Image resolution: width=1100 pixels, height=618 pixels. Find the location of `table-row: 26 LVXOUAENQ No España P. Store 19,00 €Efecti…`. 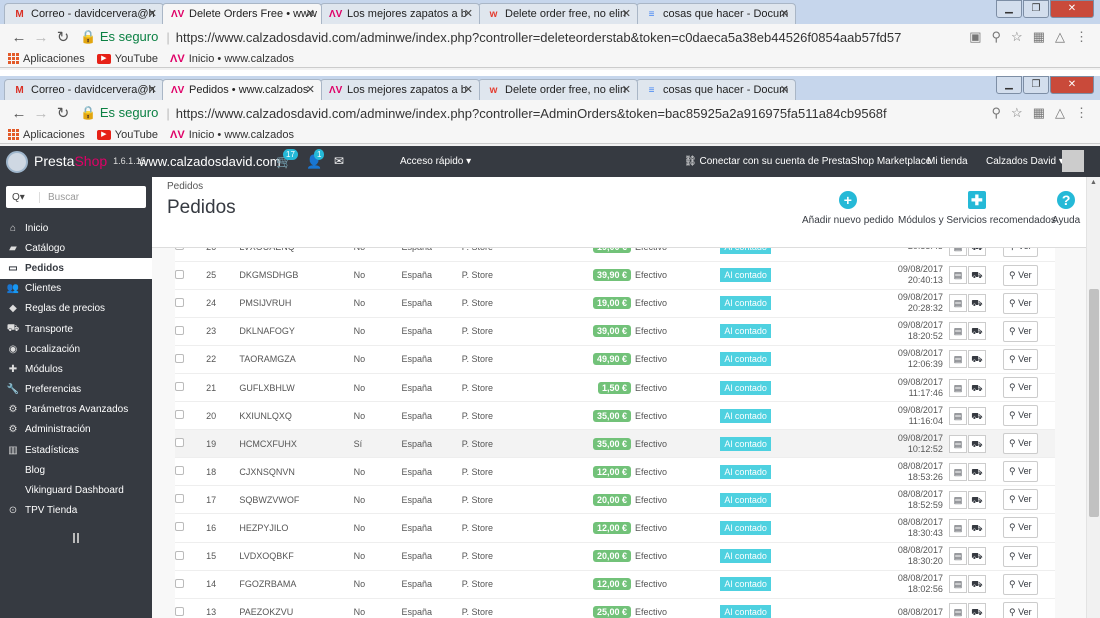

table-row: 26 LVXOUAENQ No España P. Store 19,00 €Efecti… is located at coordinates (615, 255).